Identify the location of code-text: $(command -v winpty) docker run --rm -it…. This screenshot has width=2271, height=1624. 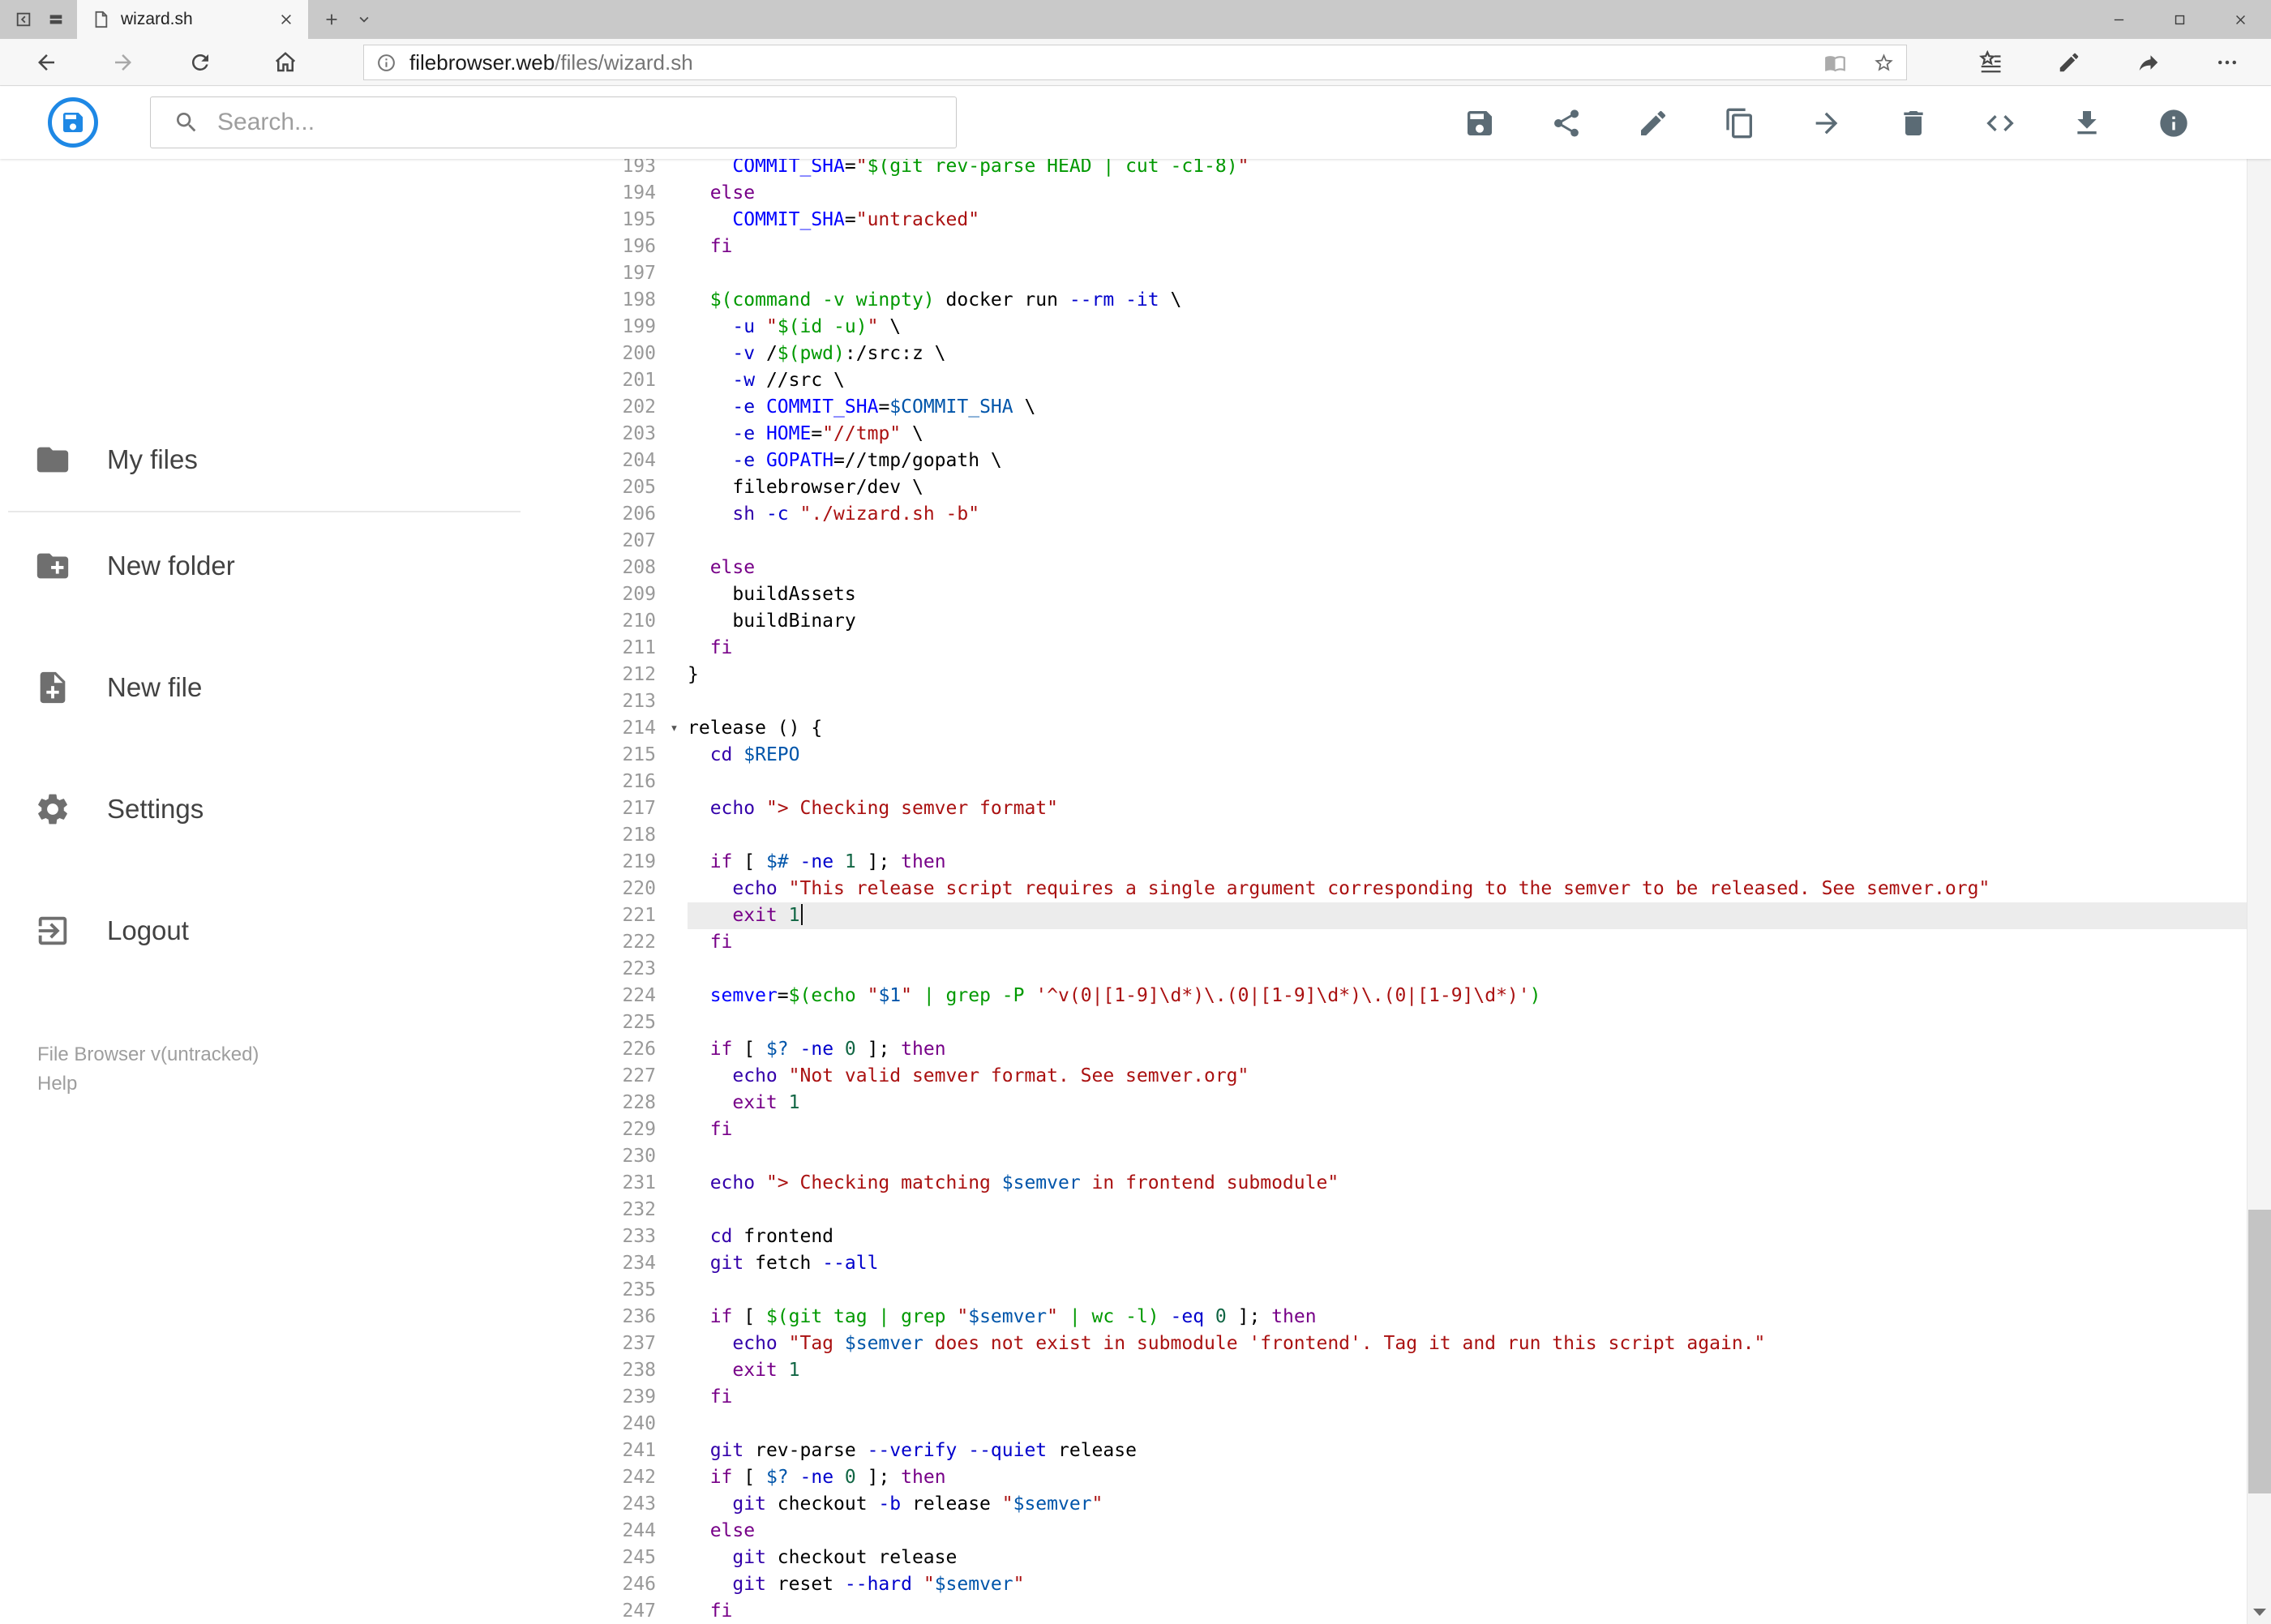
(1468, 301).